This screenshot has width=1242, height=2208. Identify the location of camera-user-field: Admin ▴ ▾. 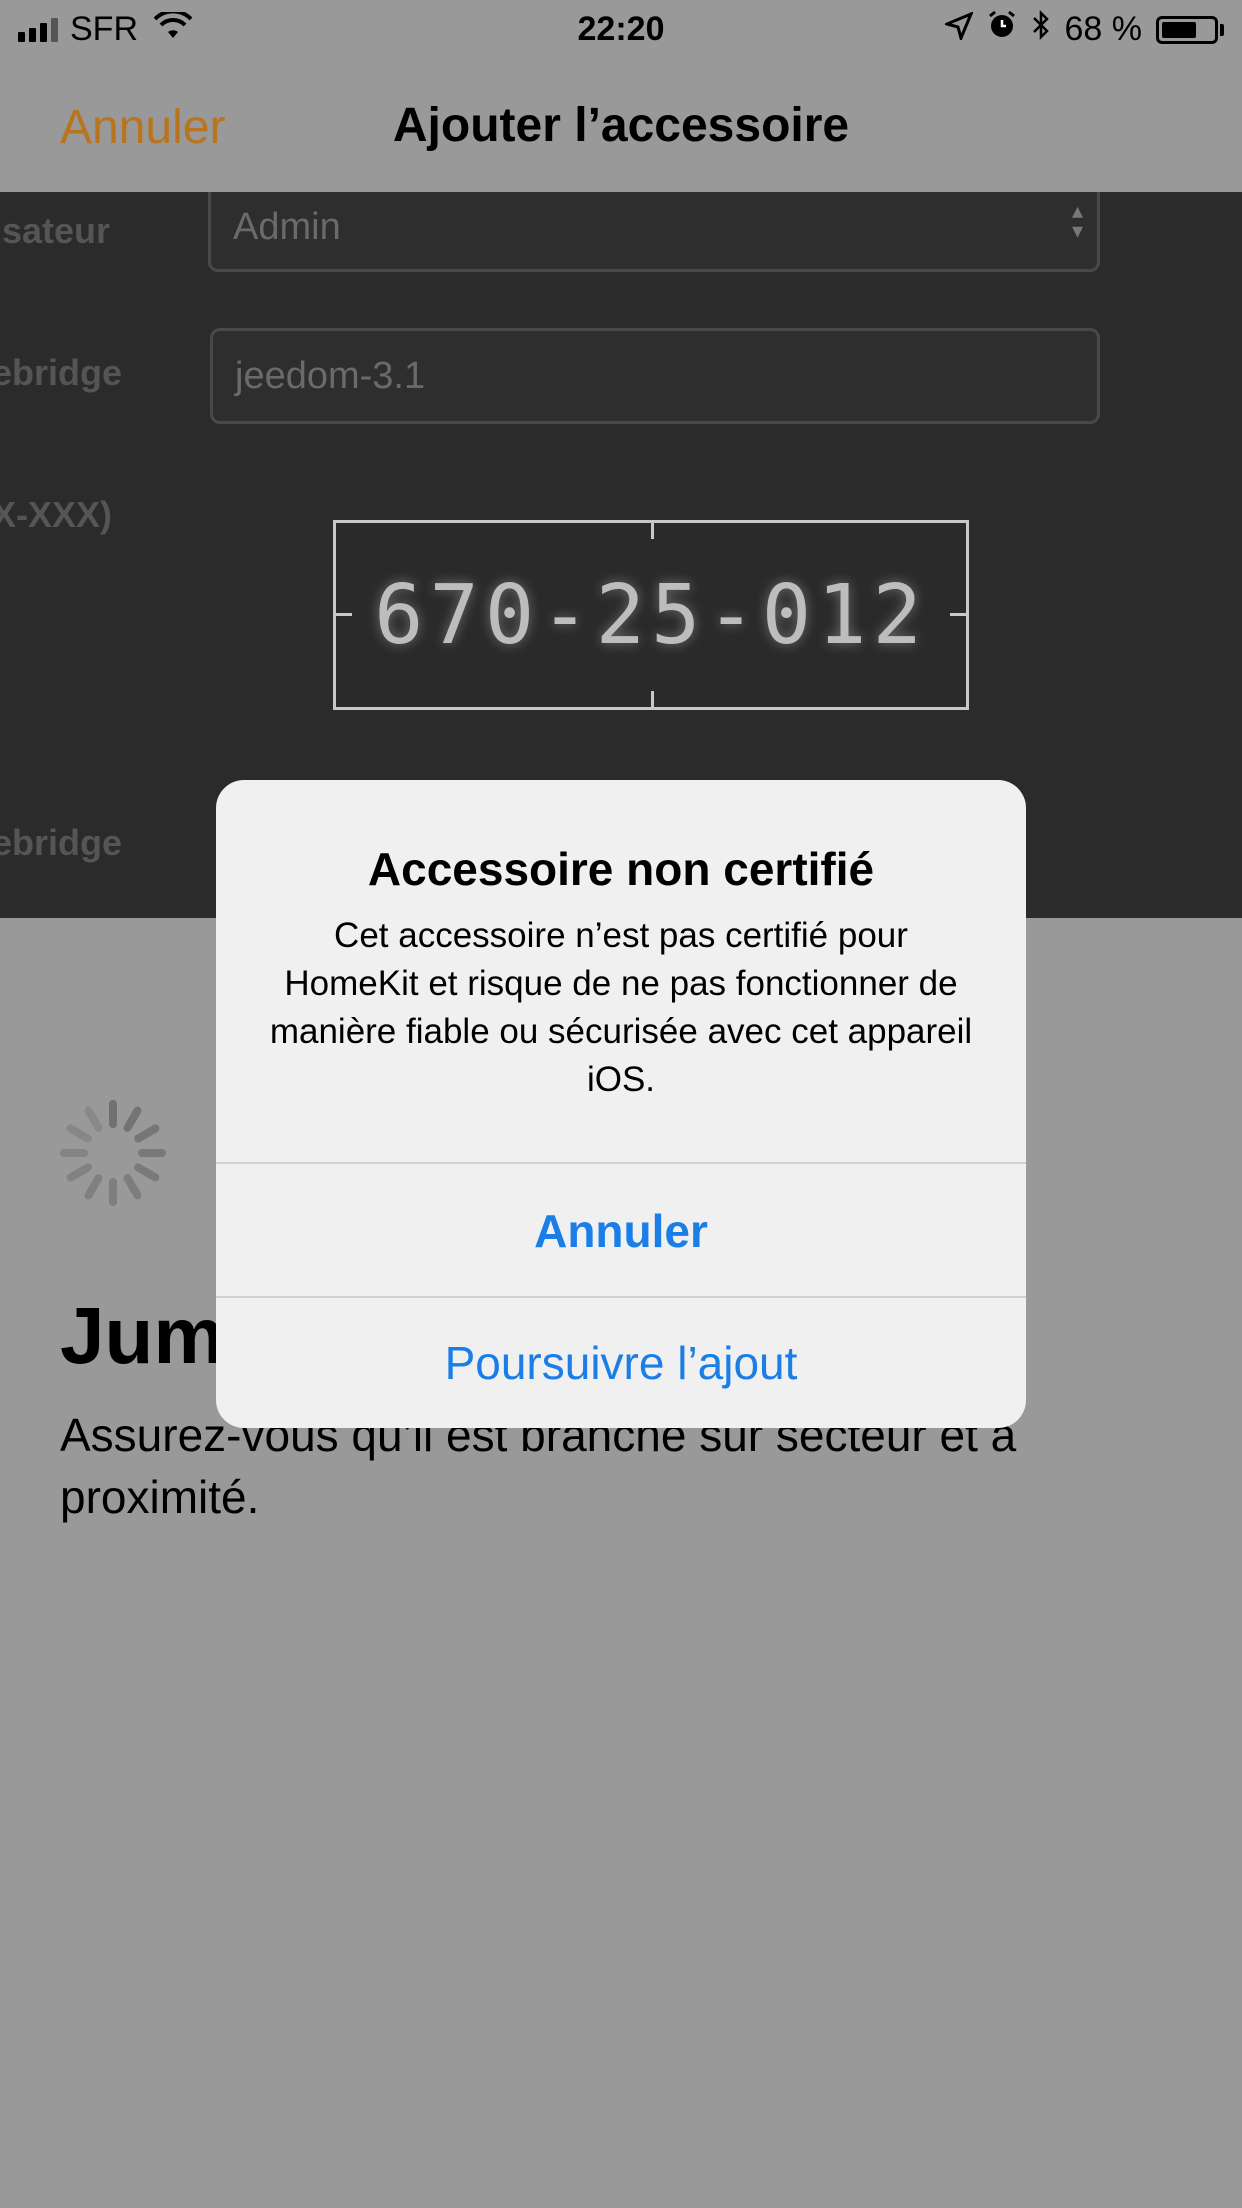
(654, 232).